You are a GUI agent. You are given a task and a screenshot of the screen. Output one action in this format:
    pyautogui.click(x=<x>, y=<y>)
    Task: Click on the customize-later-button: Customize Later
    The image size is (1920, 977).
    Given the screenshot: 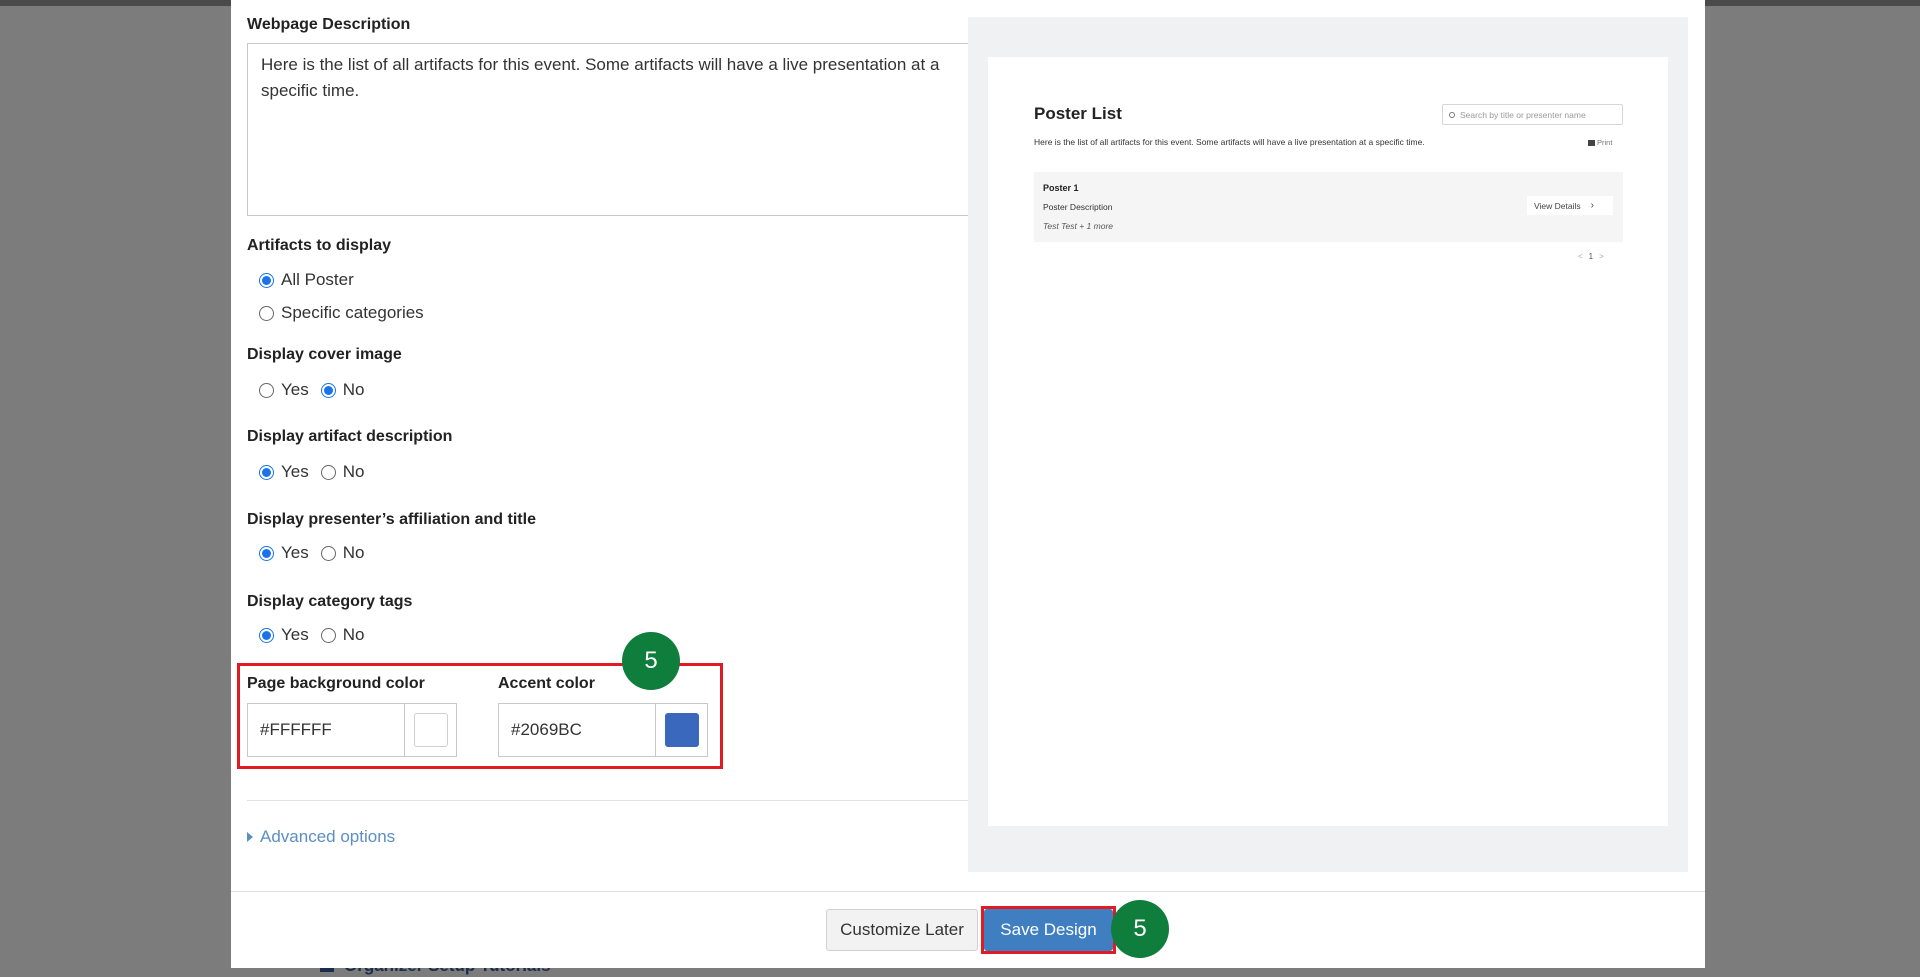 What is the action you would take?
    pyautogui.click(x=902, y=930)
    